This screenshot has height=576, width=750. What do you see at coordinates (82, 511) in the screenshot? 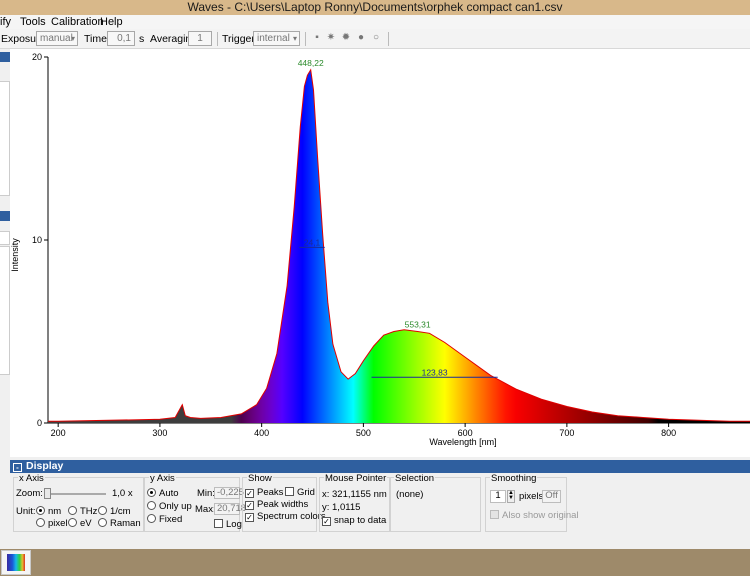
I see `unit-thz-radio: THz` at bounding box center [82, 511].